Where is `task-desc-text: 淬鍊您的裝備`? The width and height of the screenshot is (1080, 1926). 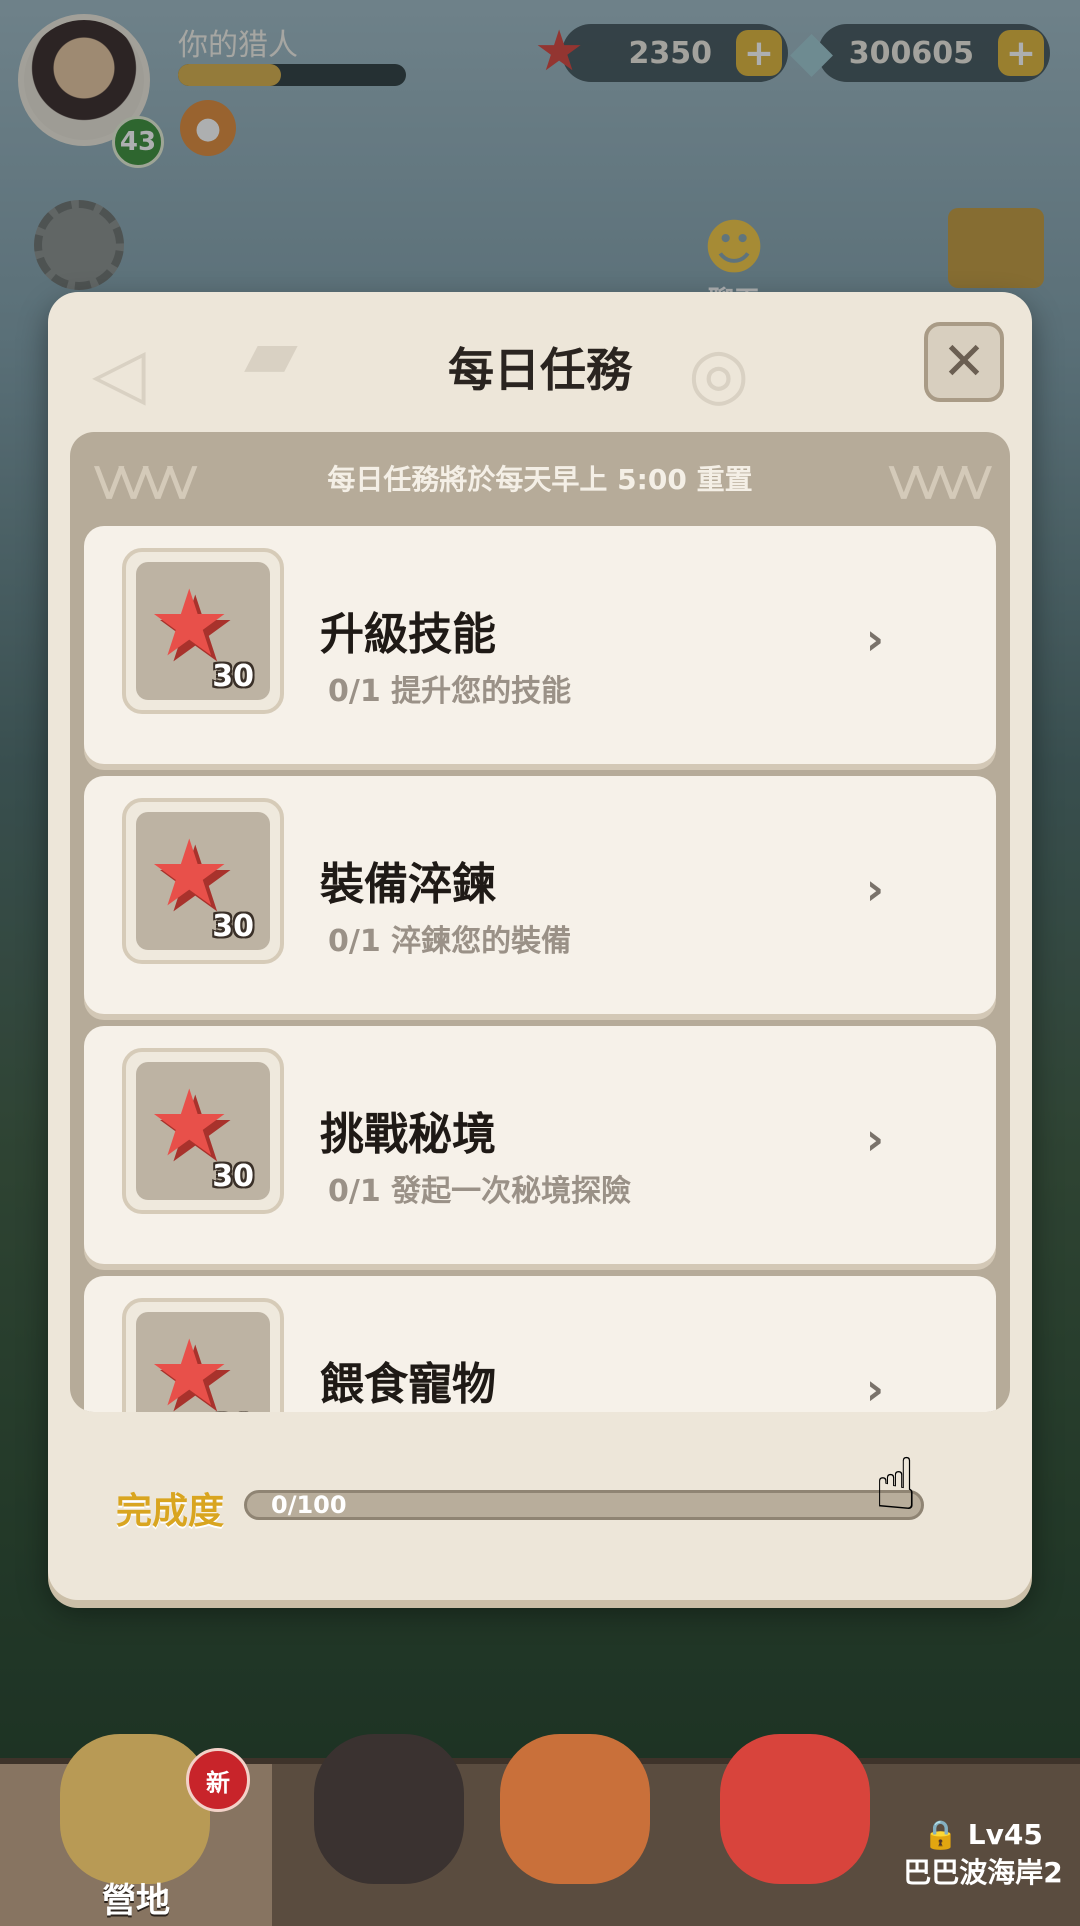 task-desc-text: 淬鍊您的裝備 is located at coordinates (481, 941).